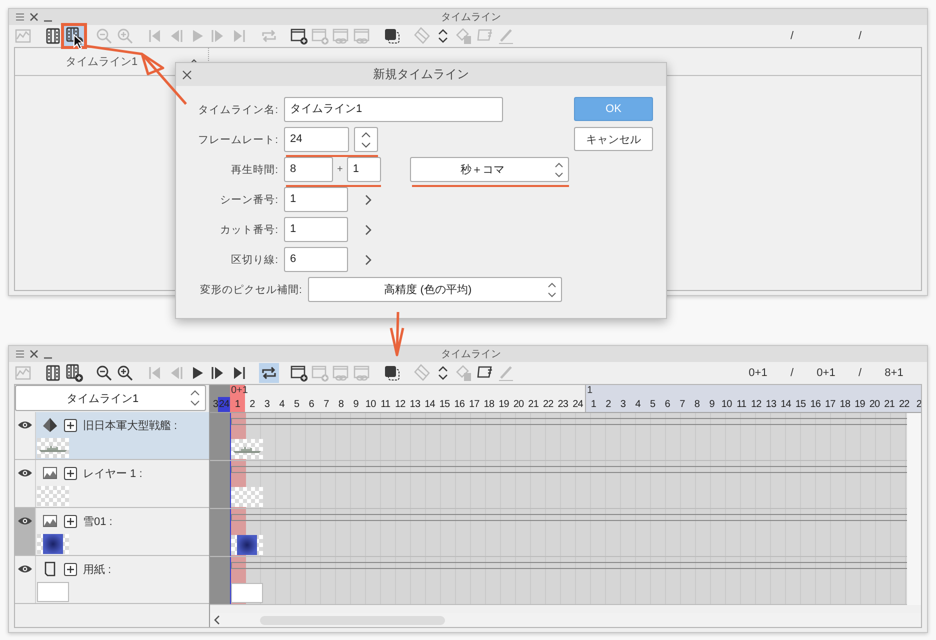 This screenshot has width=936, height=640. What do you see at coordinates (251, 289) in the screenshot?
I see `field-label: 変形のピクセル補間:` at bounding box center [251, 289].